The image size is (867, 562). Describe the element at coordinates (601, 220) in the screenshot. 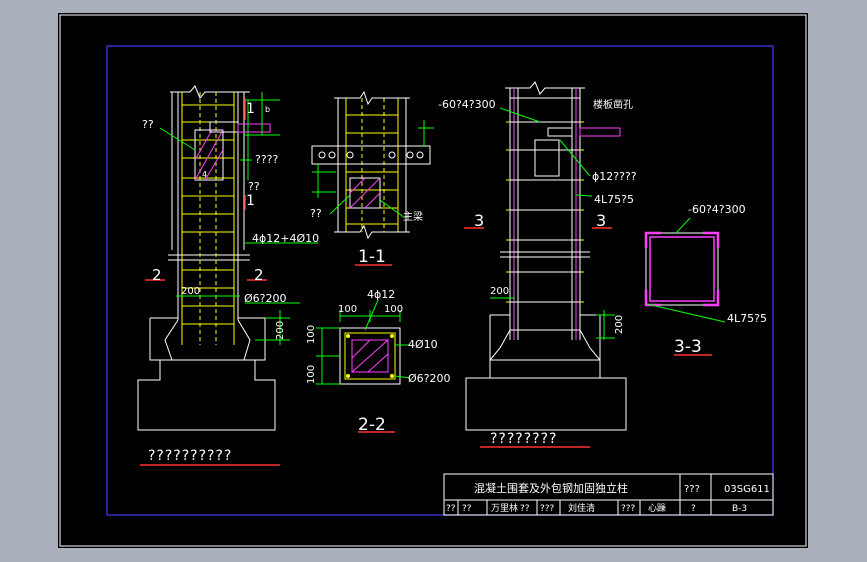

I see `right-section-3-right: 3` at that location.